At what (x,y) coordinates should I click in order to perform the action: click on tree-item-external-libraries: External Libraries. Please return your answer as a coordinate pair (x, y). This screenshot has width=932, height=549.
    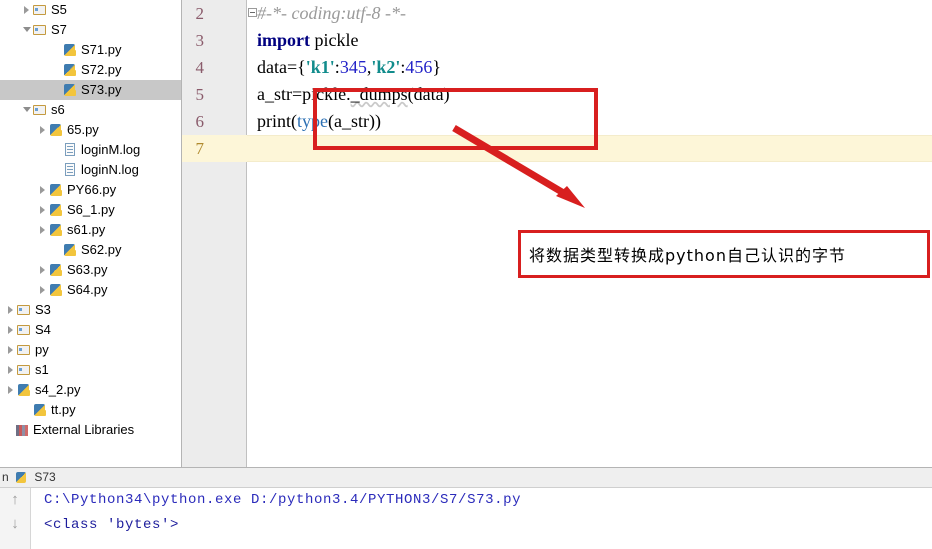
    Looking at the image, I should click on (90, 430).